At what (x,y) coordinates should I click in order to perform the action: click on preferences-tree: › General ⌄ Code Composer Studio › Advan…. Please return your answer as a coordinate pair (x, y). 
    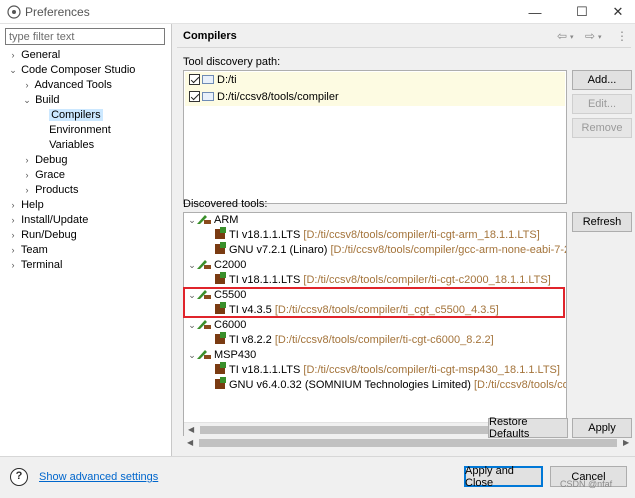
    Looking at the image, I should click on (88, 160).